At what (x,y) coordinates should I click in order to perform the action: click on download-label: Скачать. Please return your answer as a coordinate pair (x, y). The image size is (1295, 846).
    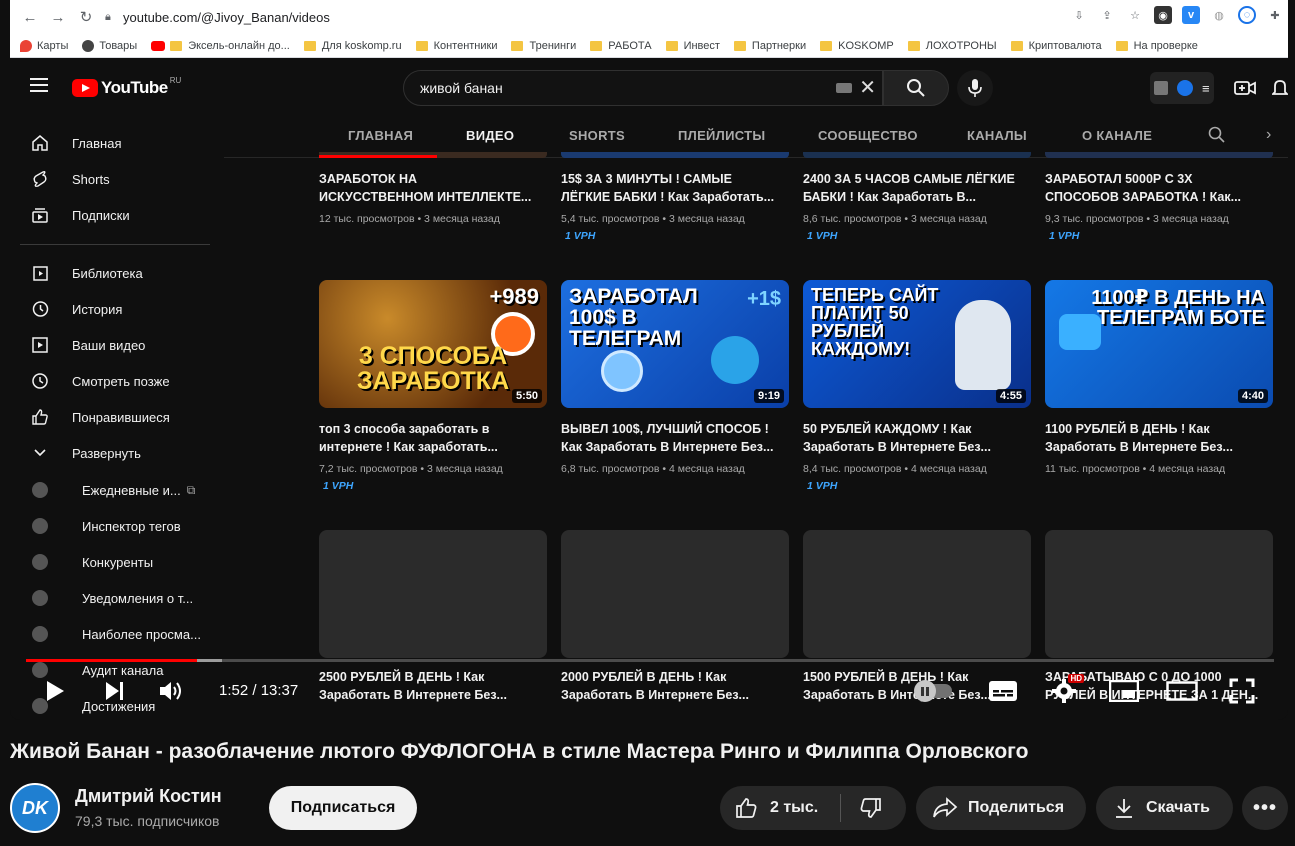
    Looking at the image, I should click on (1178, 807).